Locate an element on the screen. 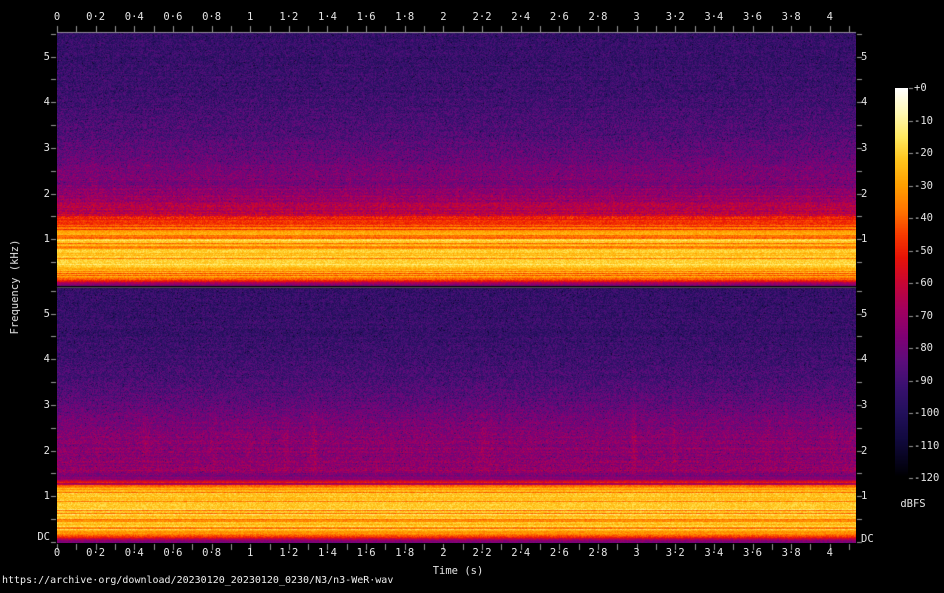 This screenshot has height=593, width=944. time-tick-label-bottom: 0·2 is located at coordinates (96, 553).